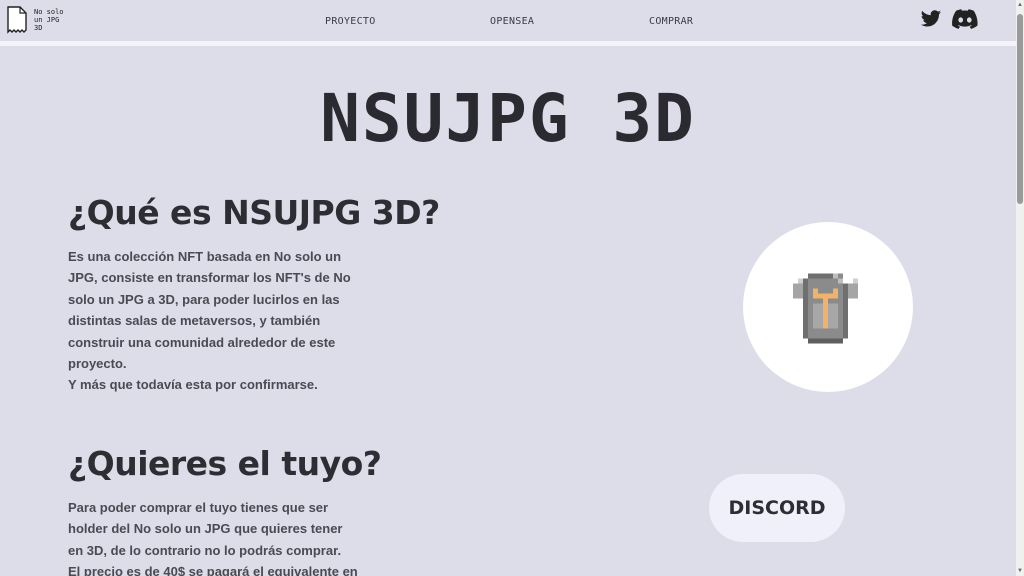 This screenshot has height=576, width=1024. Describe the element at coordinates (225, 463) in the screenshot. I see `section-title-want: ¿Quieres el tuyo?` at that location.